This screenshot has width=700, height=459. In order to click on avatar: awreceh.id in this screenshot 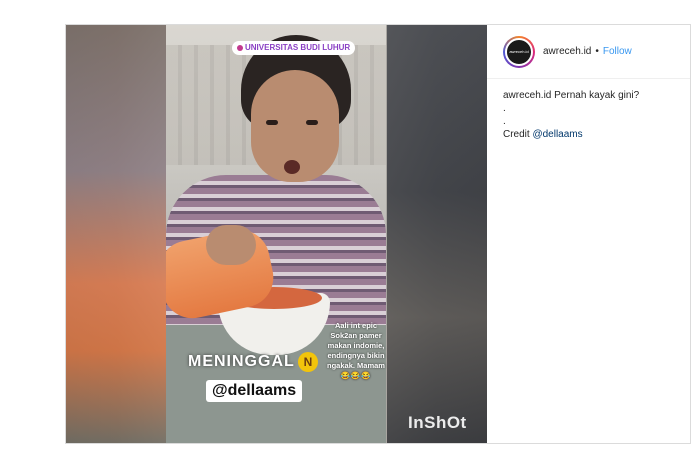, I will do `click(519, 51)`.